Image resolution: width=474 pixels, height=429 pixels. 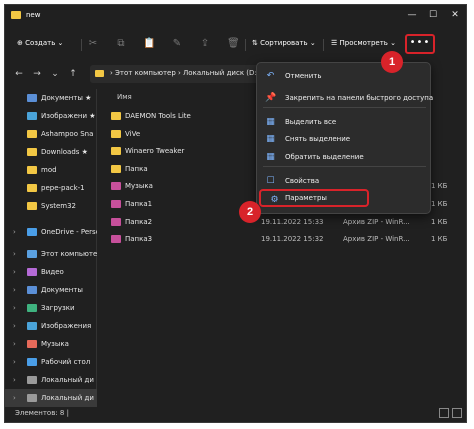 I want to click on details-view-button, so click(x=444, y=413).